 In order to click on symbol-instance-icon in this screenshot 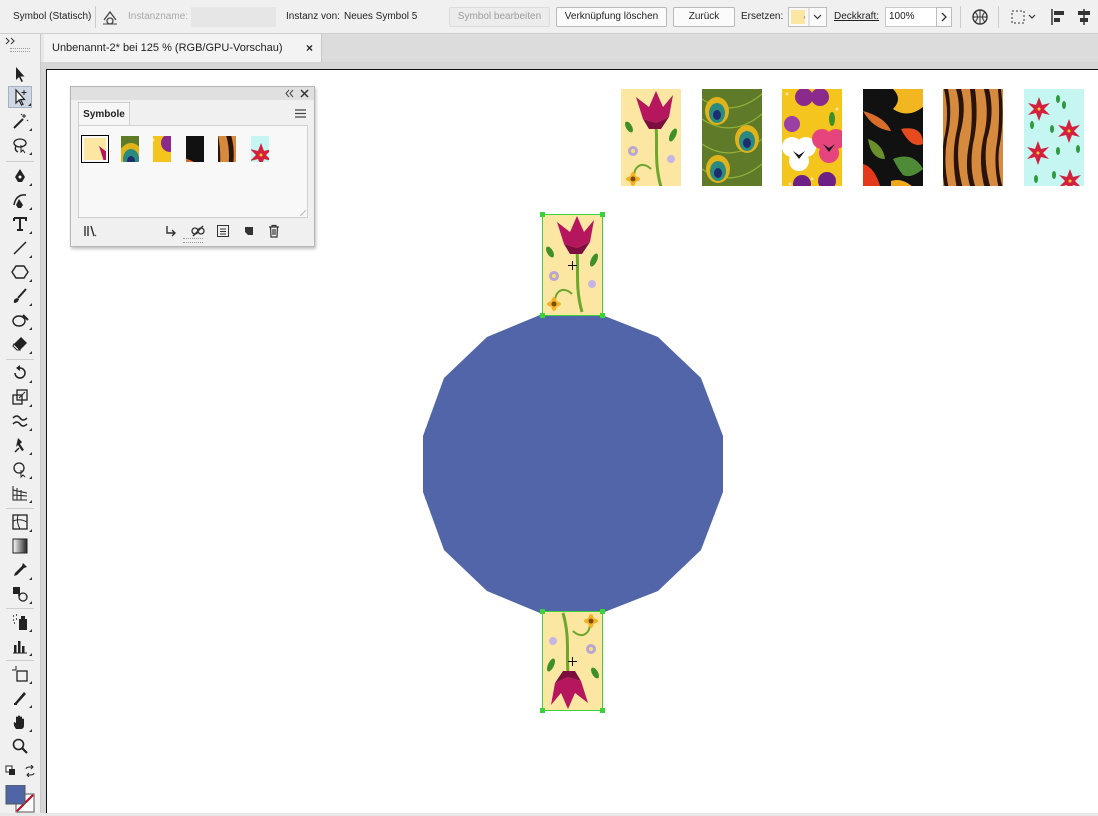, I will do `click(110, 17)`.